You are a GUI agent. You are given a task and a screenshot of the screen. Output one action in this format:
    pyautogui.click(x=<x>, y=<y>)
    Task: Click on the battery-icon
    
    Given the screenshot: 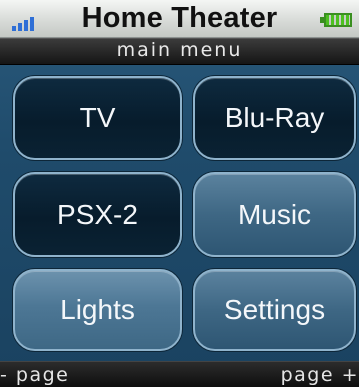 What is the action you would take?
    pyautogui.click(x=337, y=20)
    